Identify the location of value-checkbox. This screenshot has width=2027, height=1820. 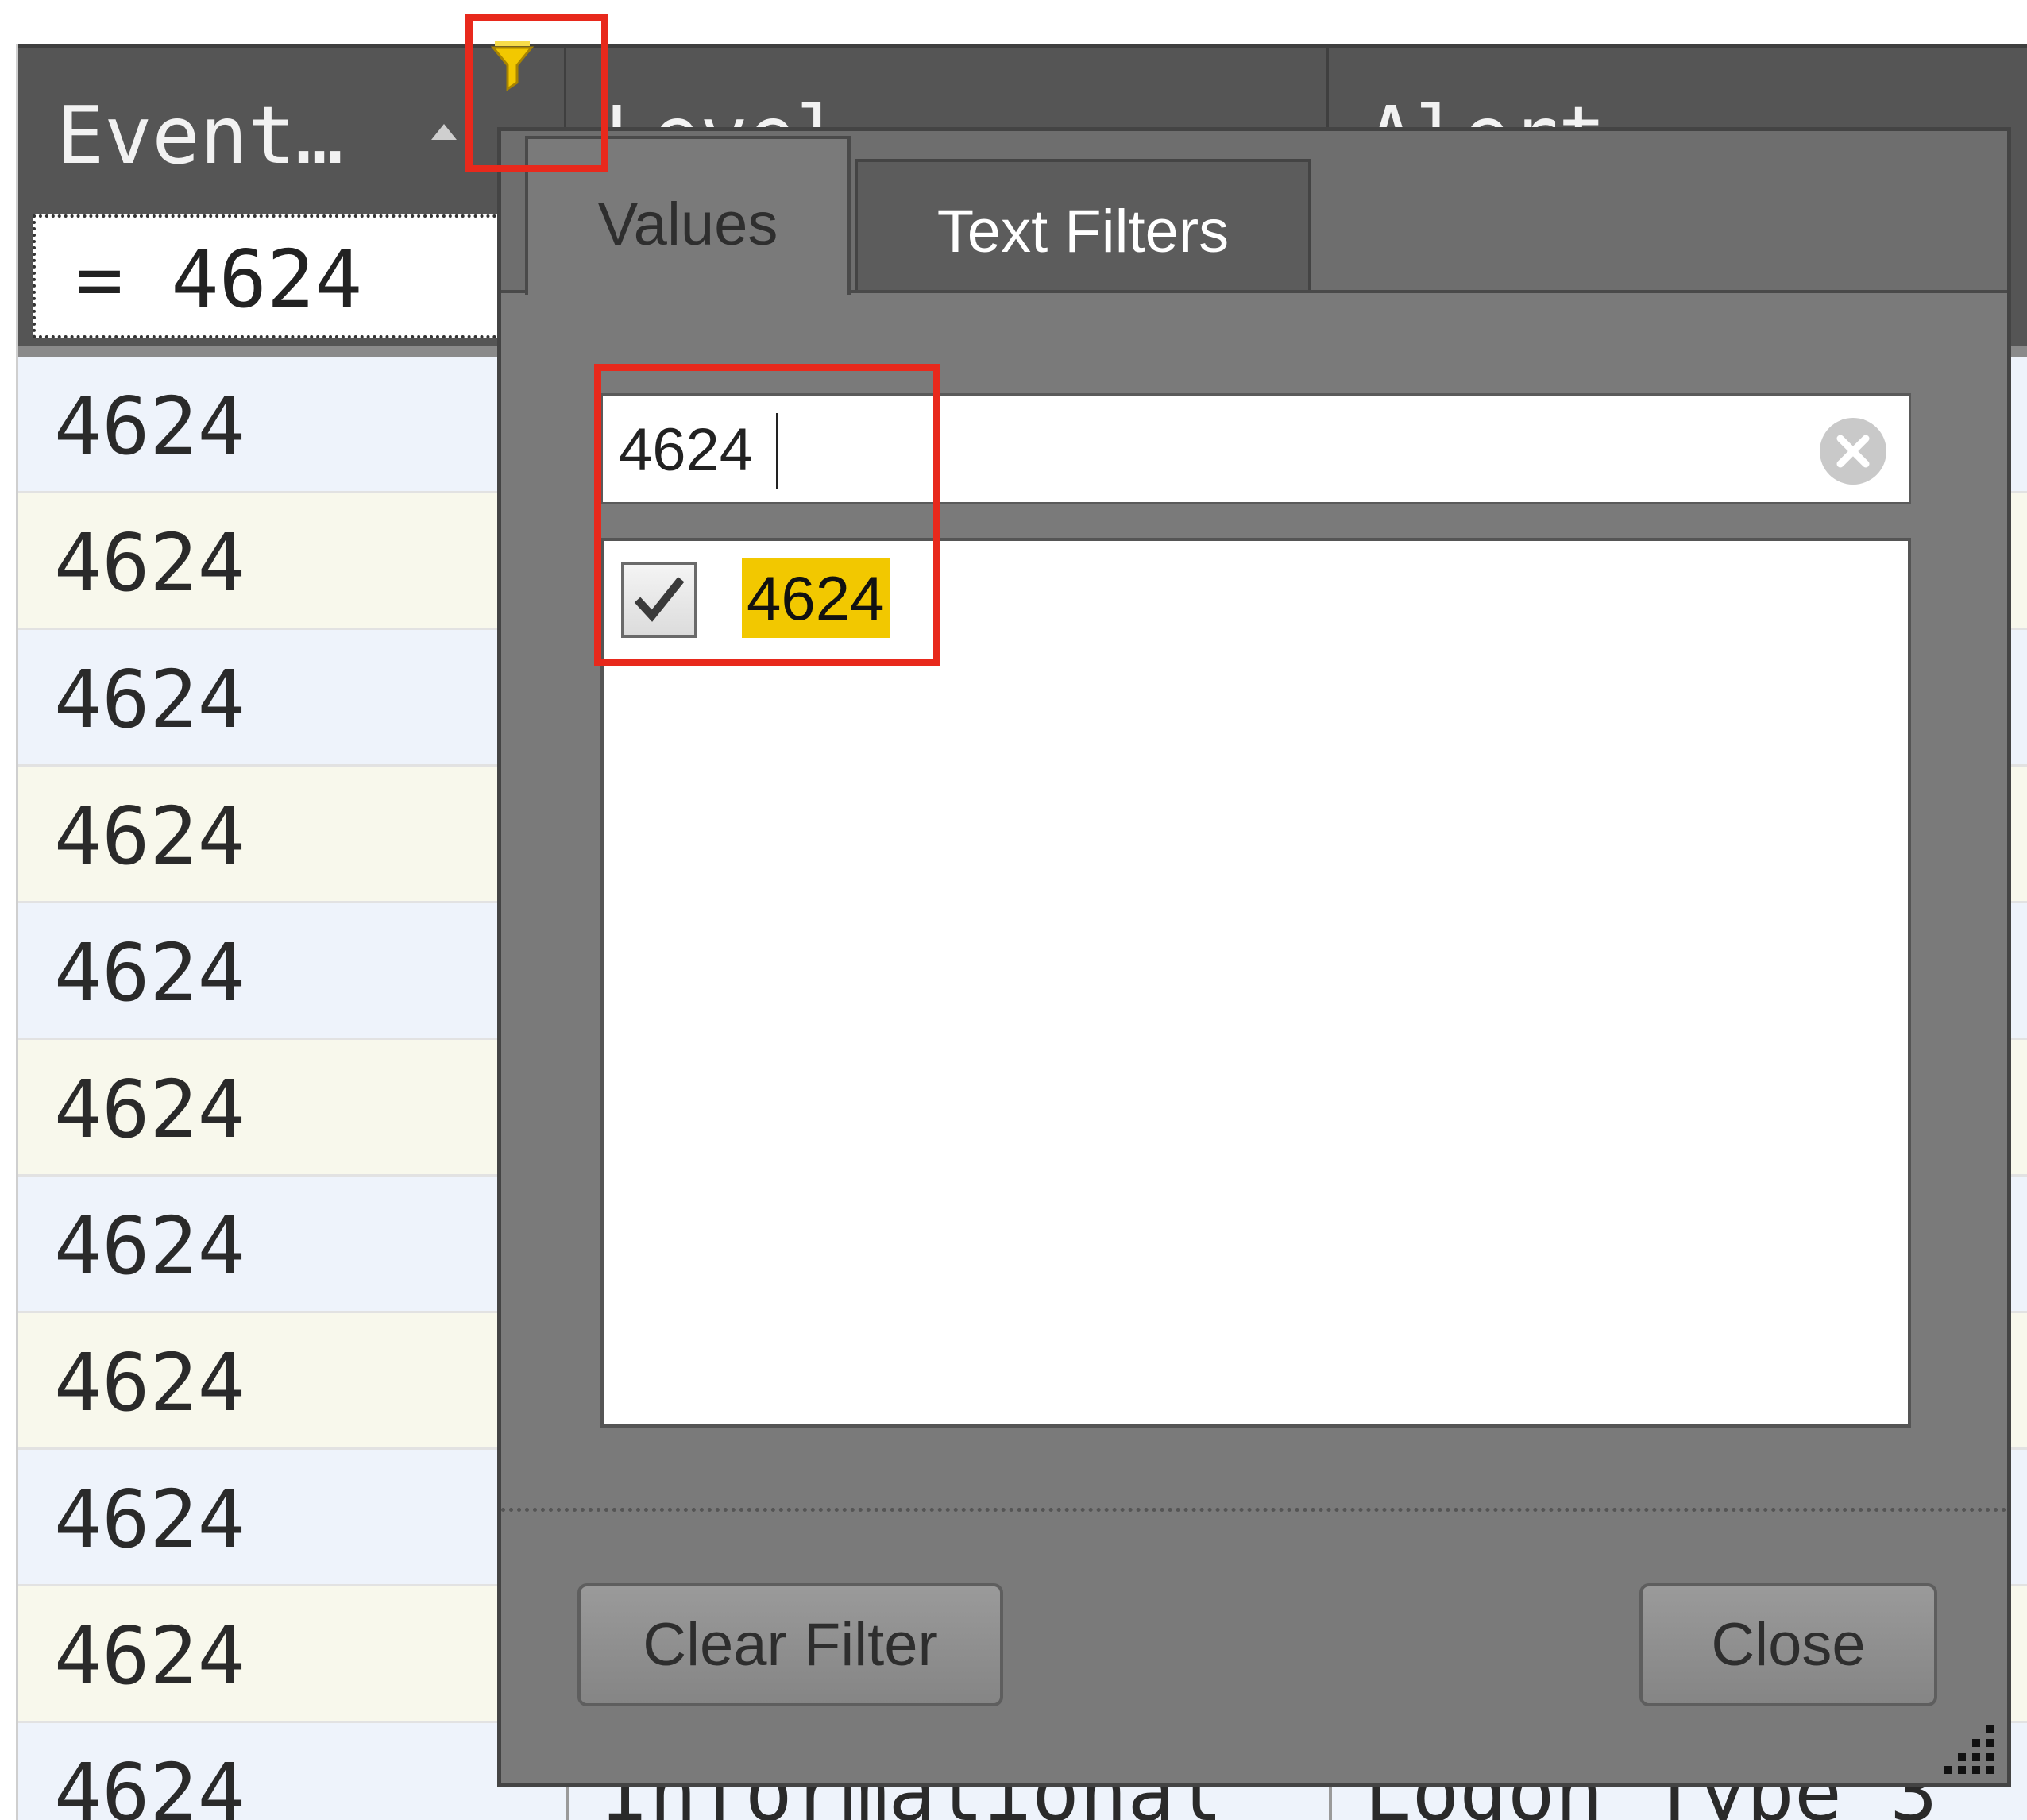
(659, 600).